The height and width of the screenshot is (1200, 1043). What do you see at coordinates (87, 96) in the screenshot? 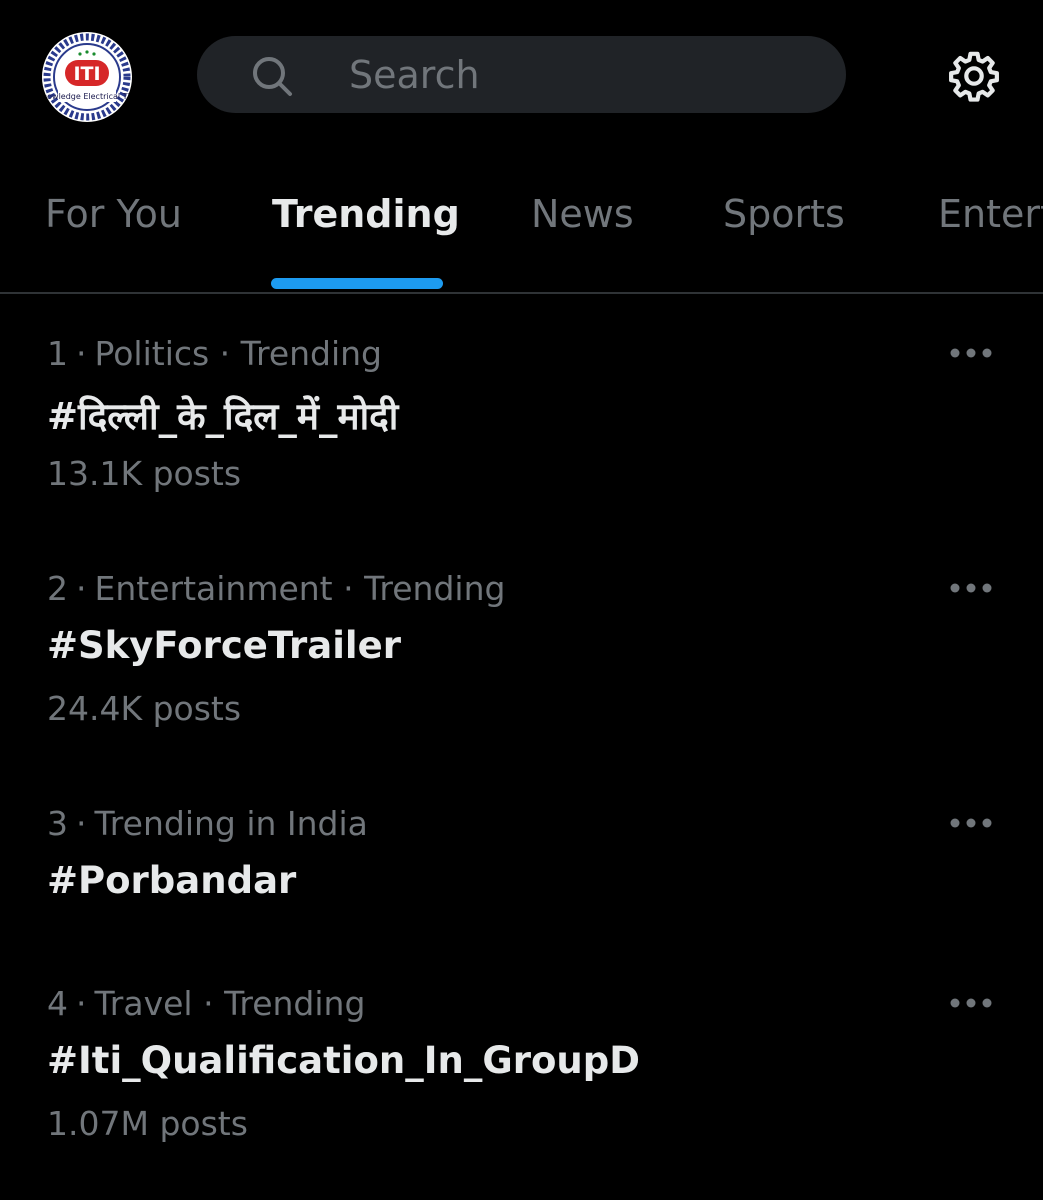
I see `logo-bottom-text: VK Knowledge Electrical Theory` at bounding box center [87, 96].